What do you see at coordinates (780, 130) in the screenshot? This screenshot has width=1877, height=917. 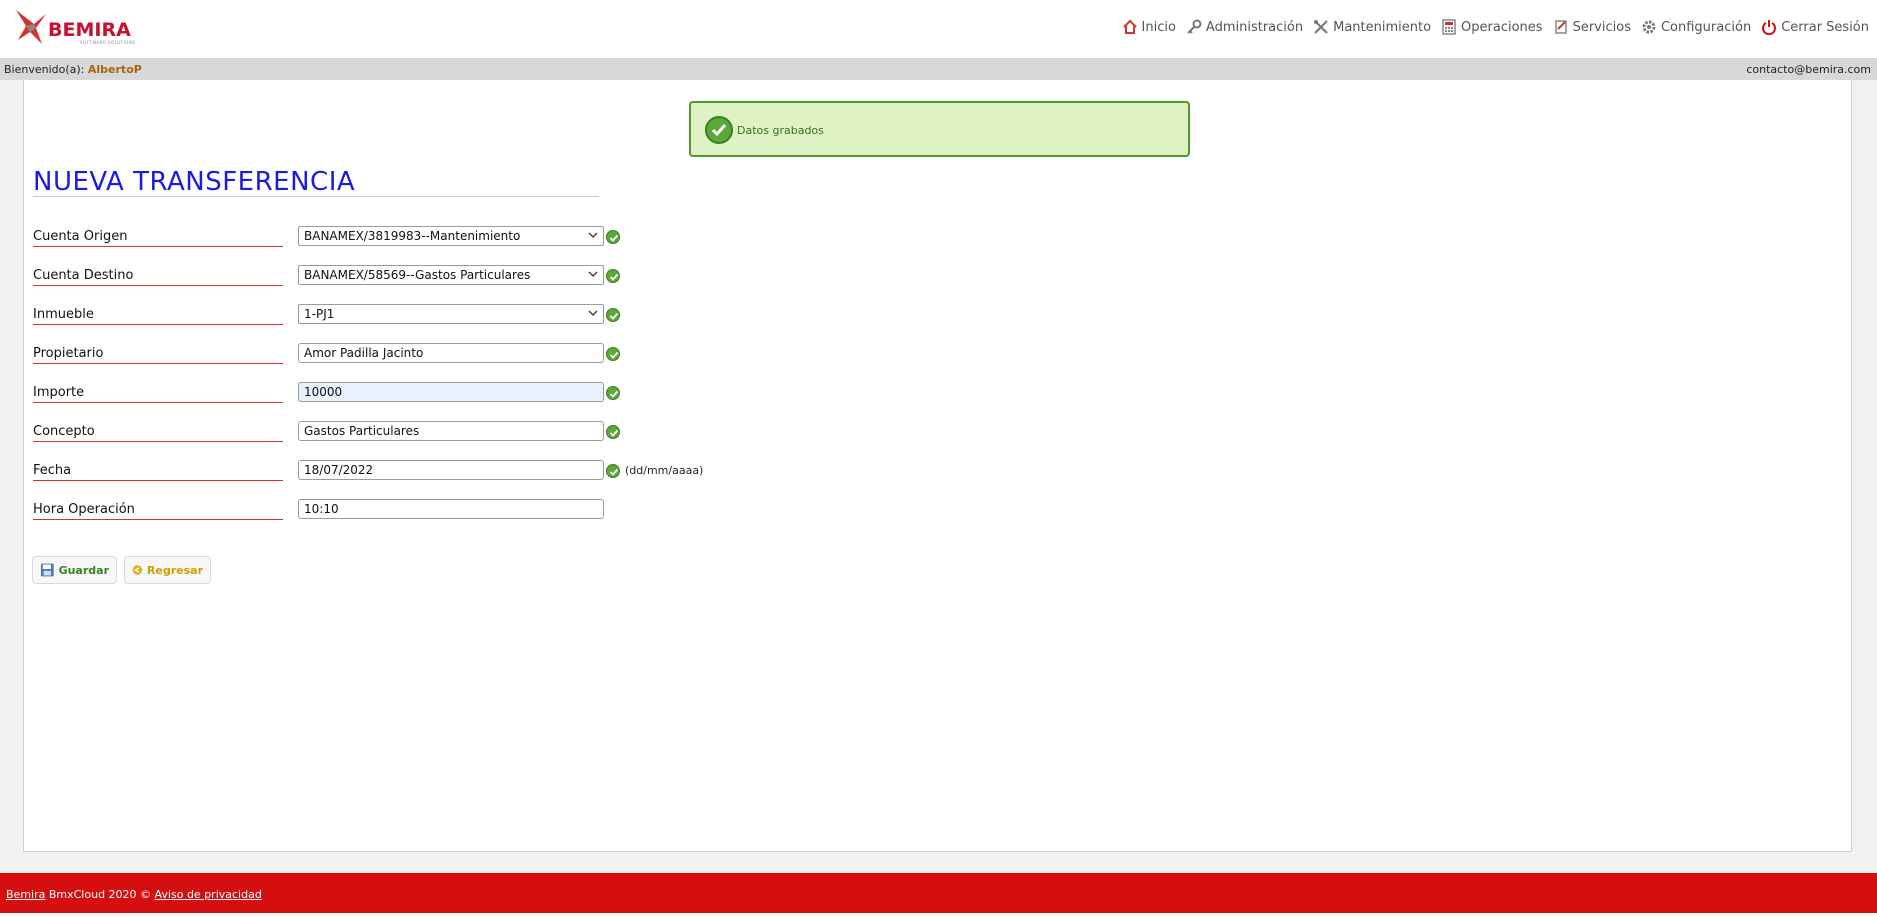 I see `success-message: Datos grabados` at bounding box center [780, 130].